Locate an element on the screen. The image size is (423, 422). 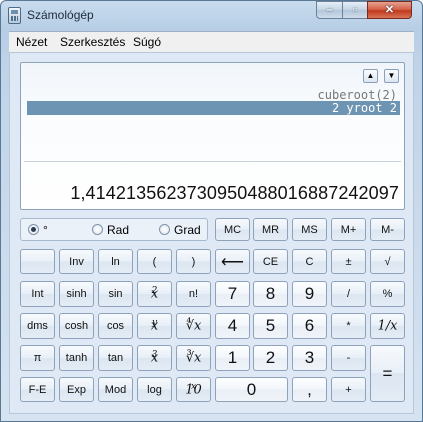
sin-button: sin is located at coordinates (115, 294).